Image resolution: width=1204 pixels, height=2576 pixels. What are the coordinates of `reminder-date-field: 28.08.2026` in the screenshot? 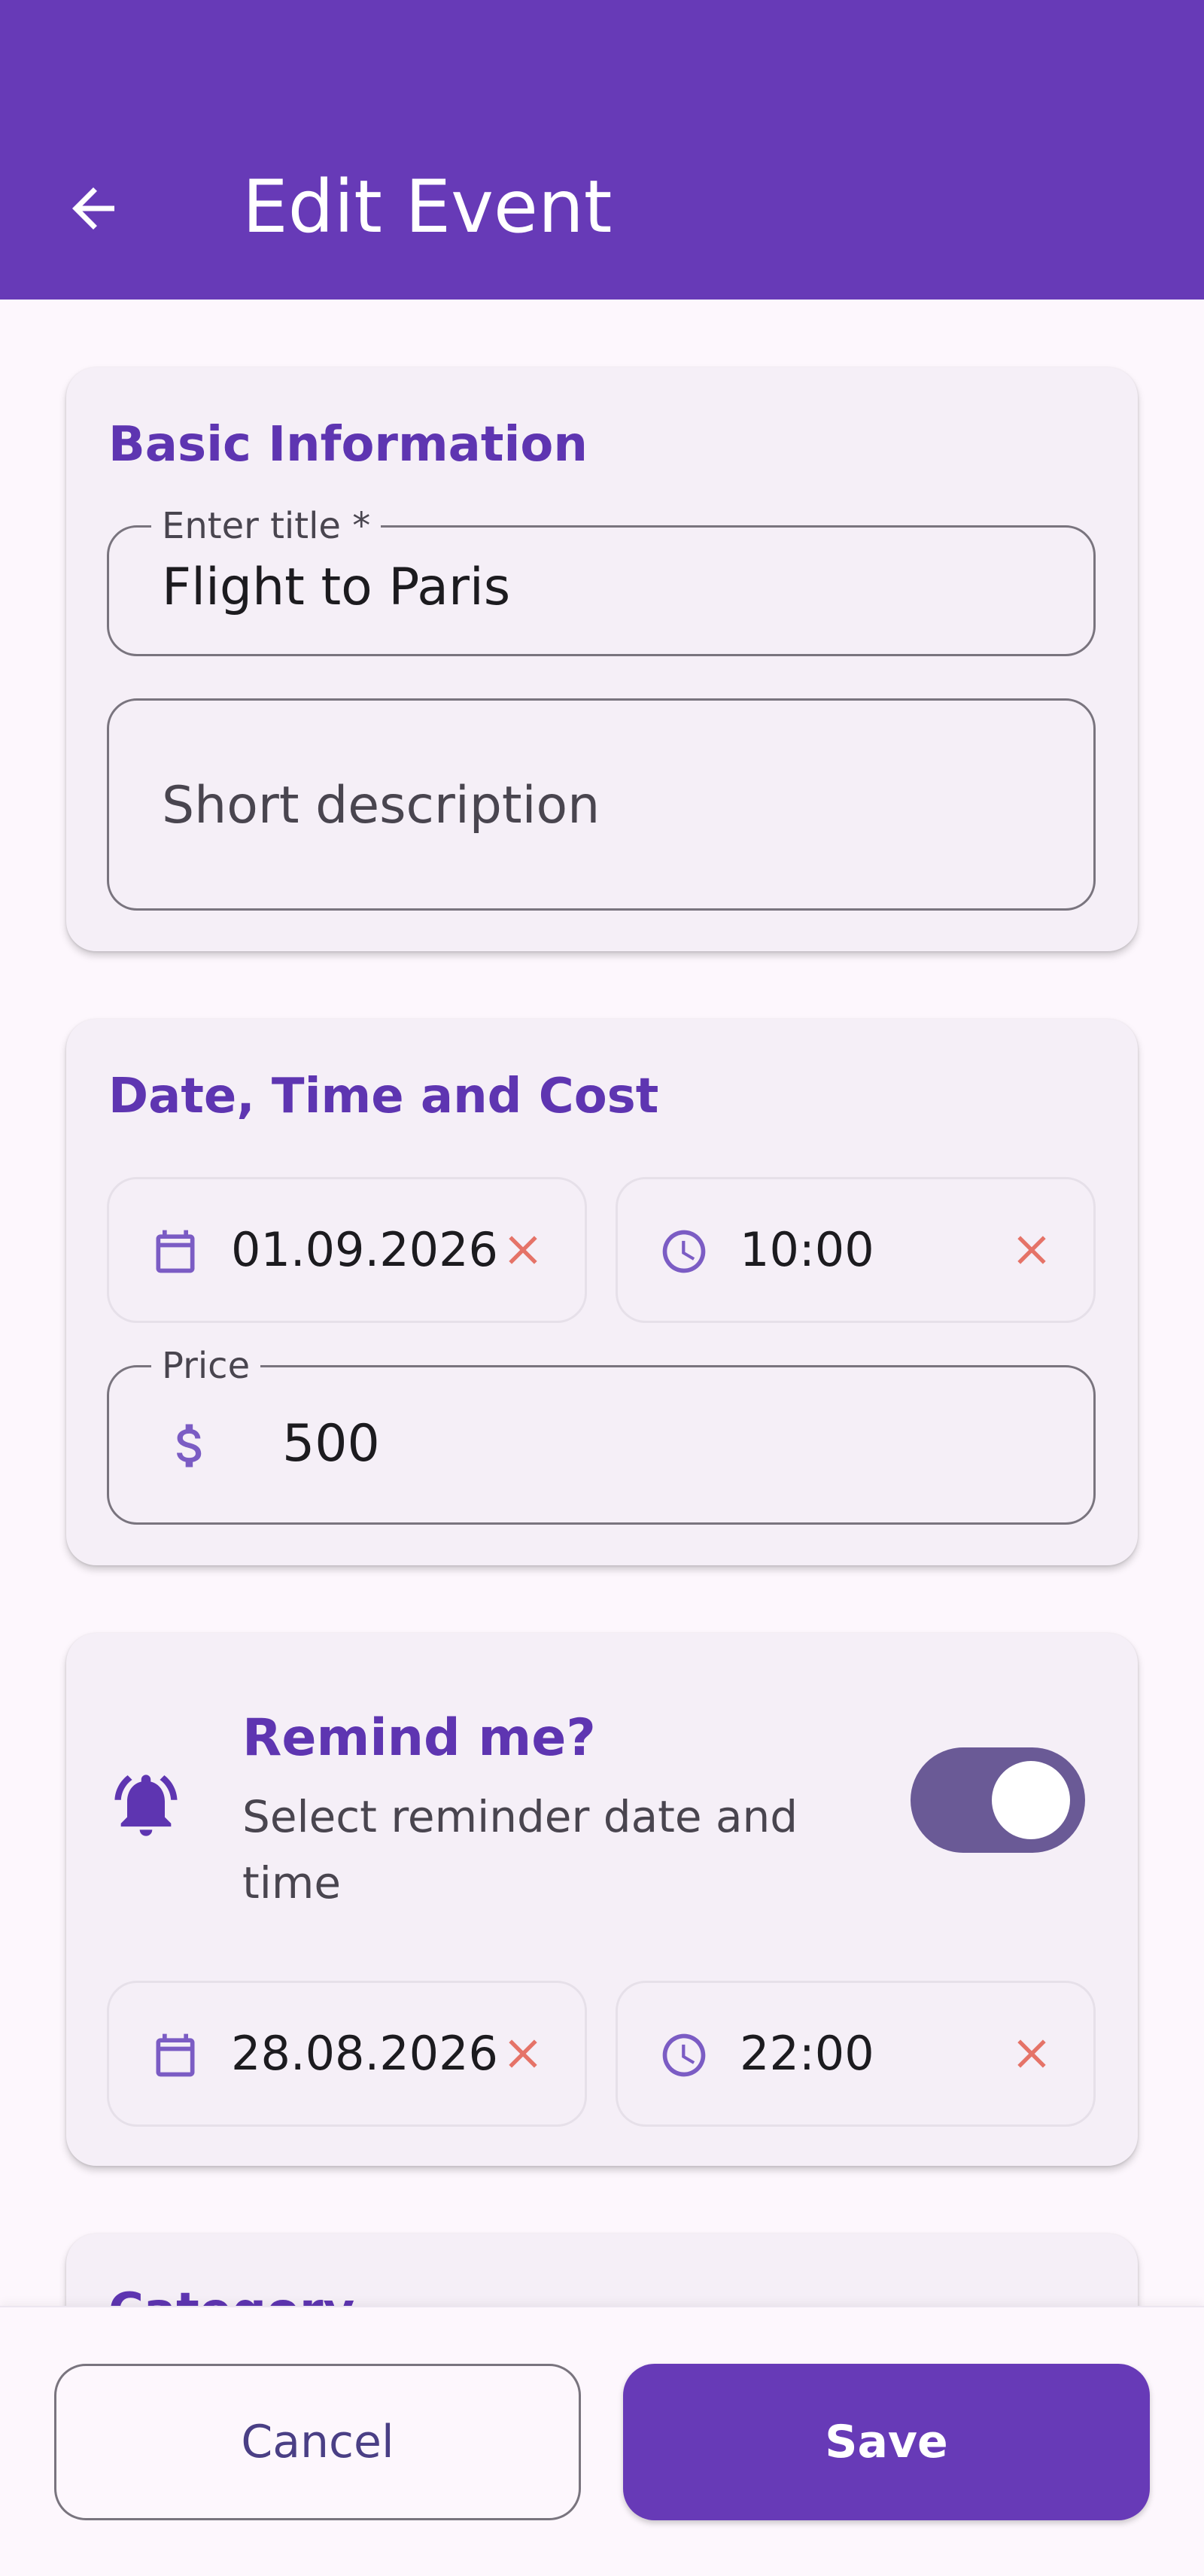 It's located at (347, 2054).